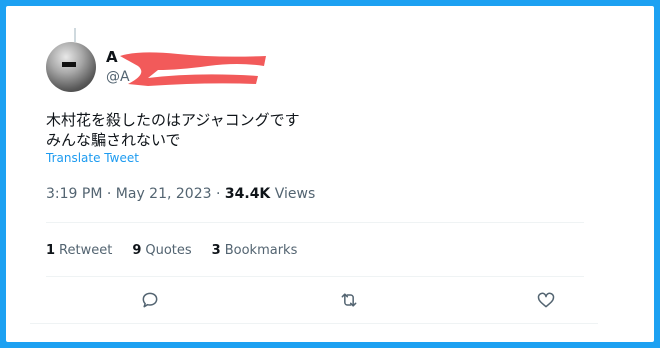  I want to click on retweet-button, so click(349, 300).